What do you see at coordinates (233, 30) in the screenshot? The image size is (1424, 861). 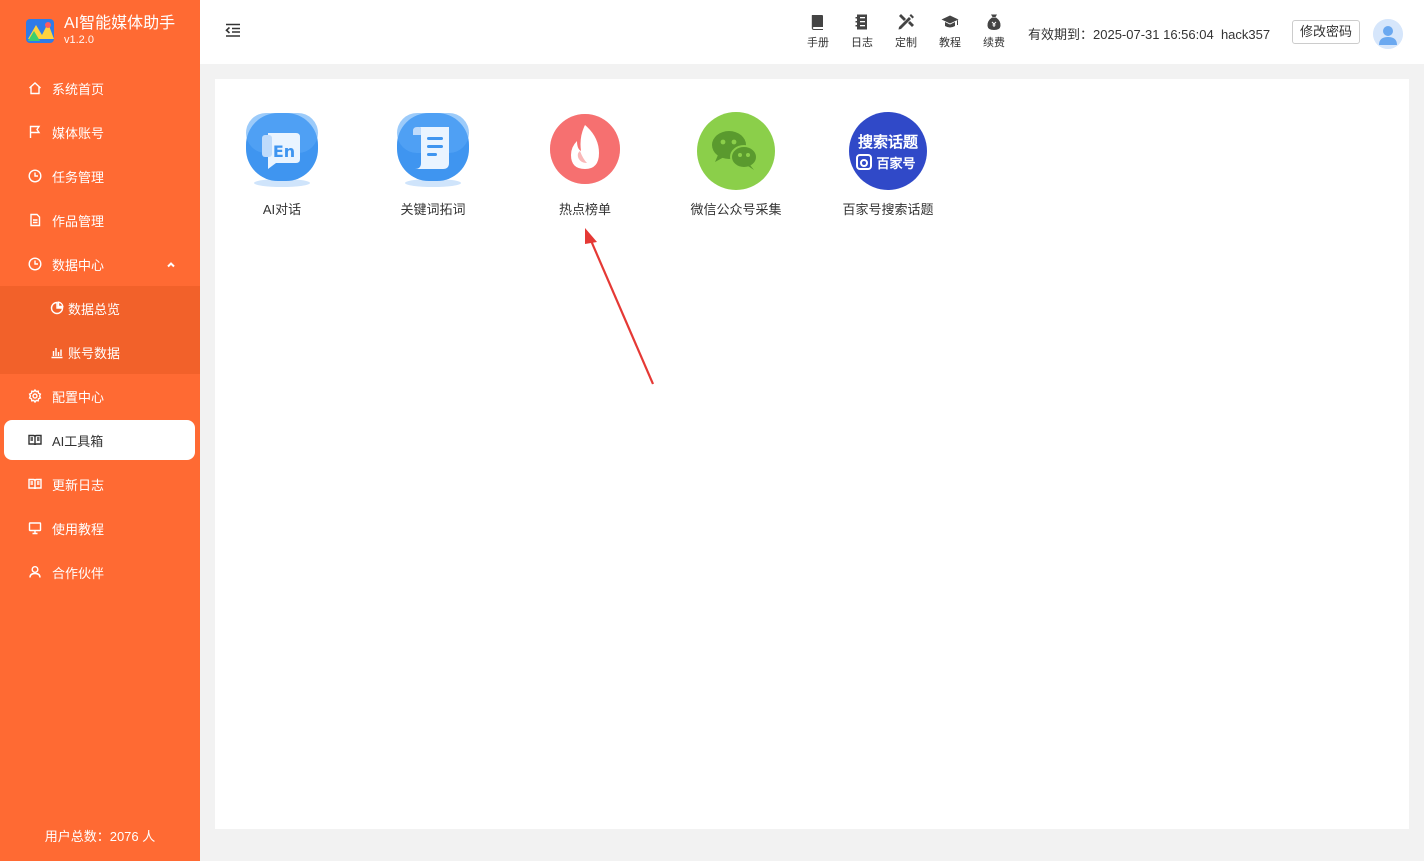 I see `collapse-menu-icon` at bounding box center [233, 30].